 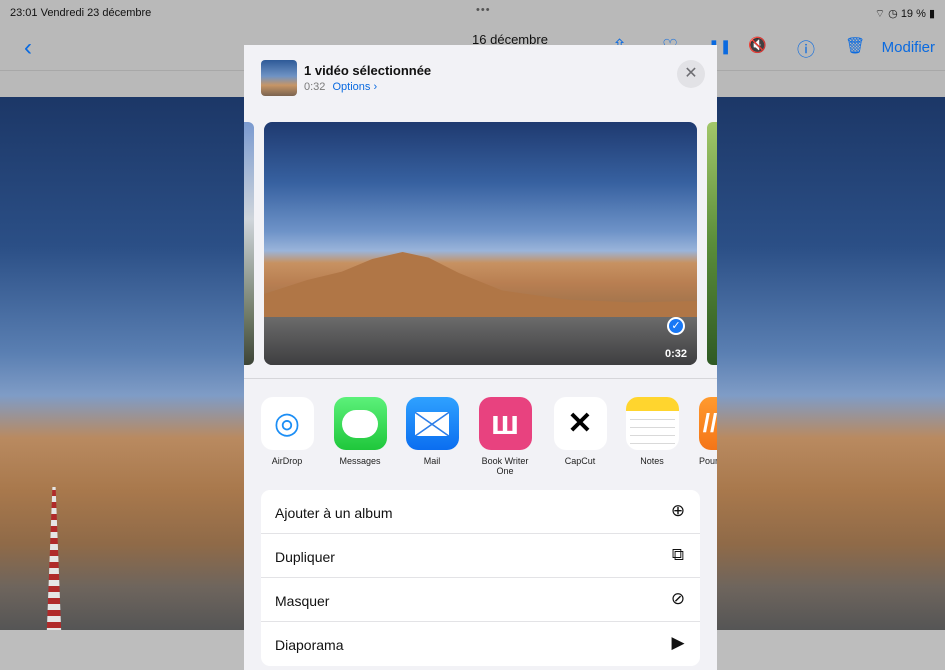 What do you see at coordinates (334, 513) in the screenshot?
I see `action-label: Ajouter à un album` at bounding box center [334, 513].